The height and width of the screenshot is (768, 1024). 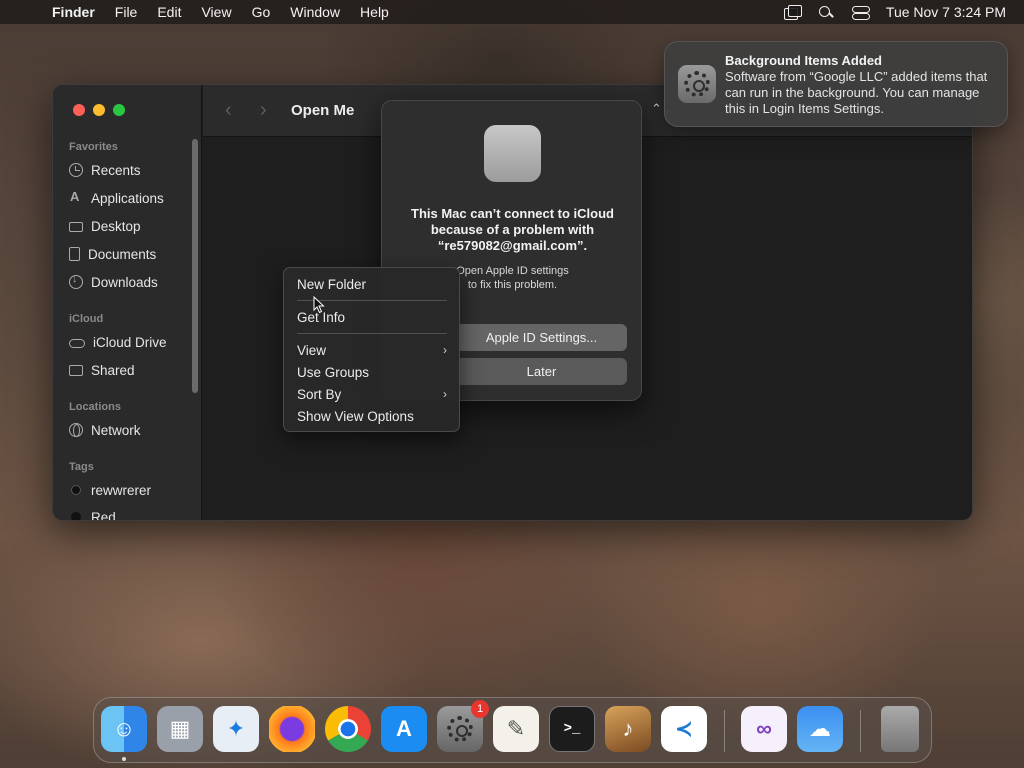 What do you see at coordinates (228, 110) in the screenshot?
I see `back-arrow-icon: ‹` at bounding box center [228, 110].